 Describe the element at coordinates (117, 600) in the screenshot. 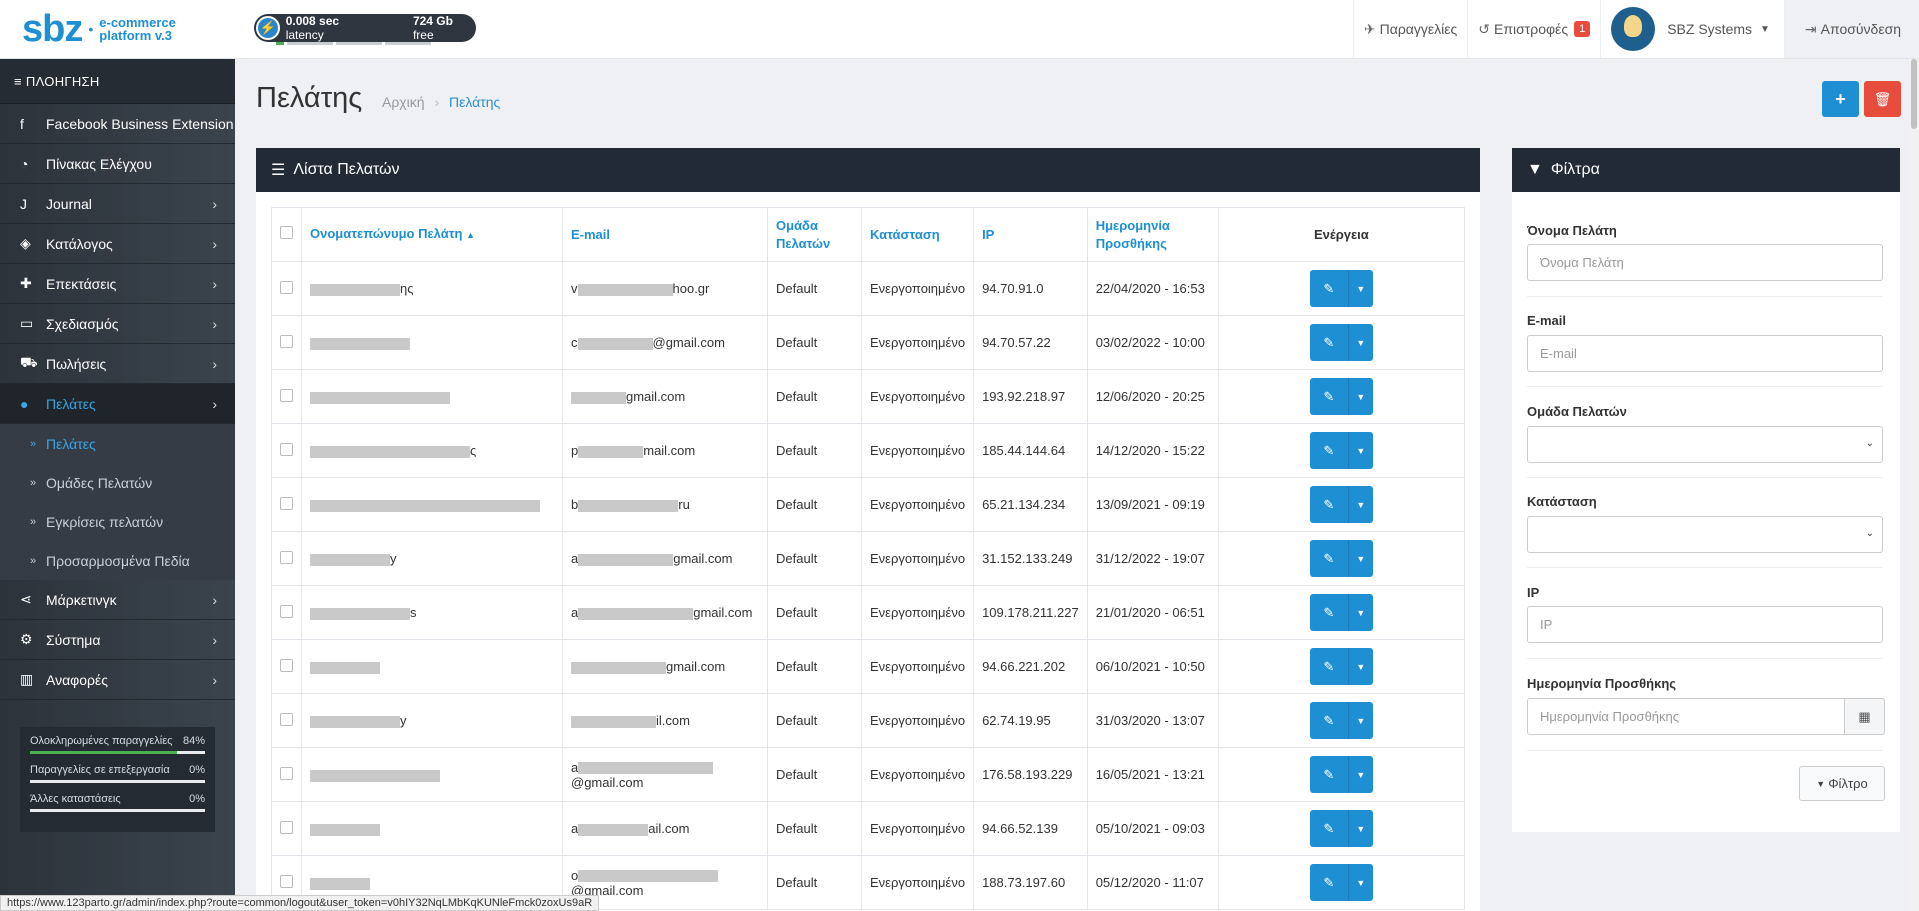

I see `sidebar-item-marketing: ⋖ Μάρκετινγκ ›` at that location.